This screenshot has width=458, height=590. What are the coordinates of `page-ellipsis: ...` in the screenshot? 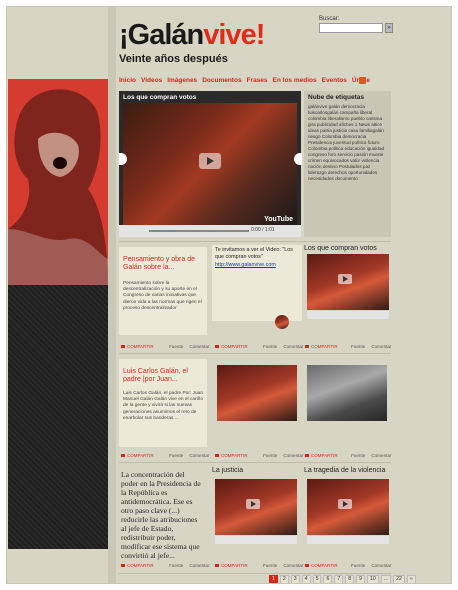 It's located at (386, 579).